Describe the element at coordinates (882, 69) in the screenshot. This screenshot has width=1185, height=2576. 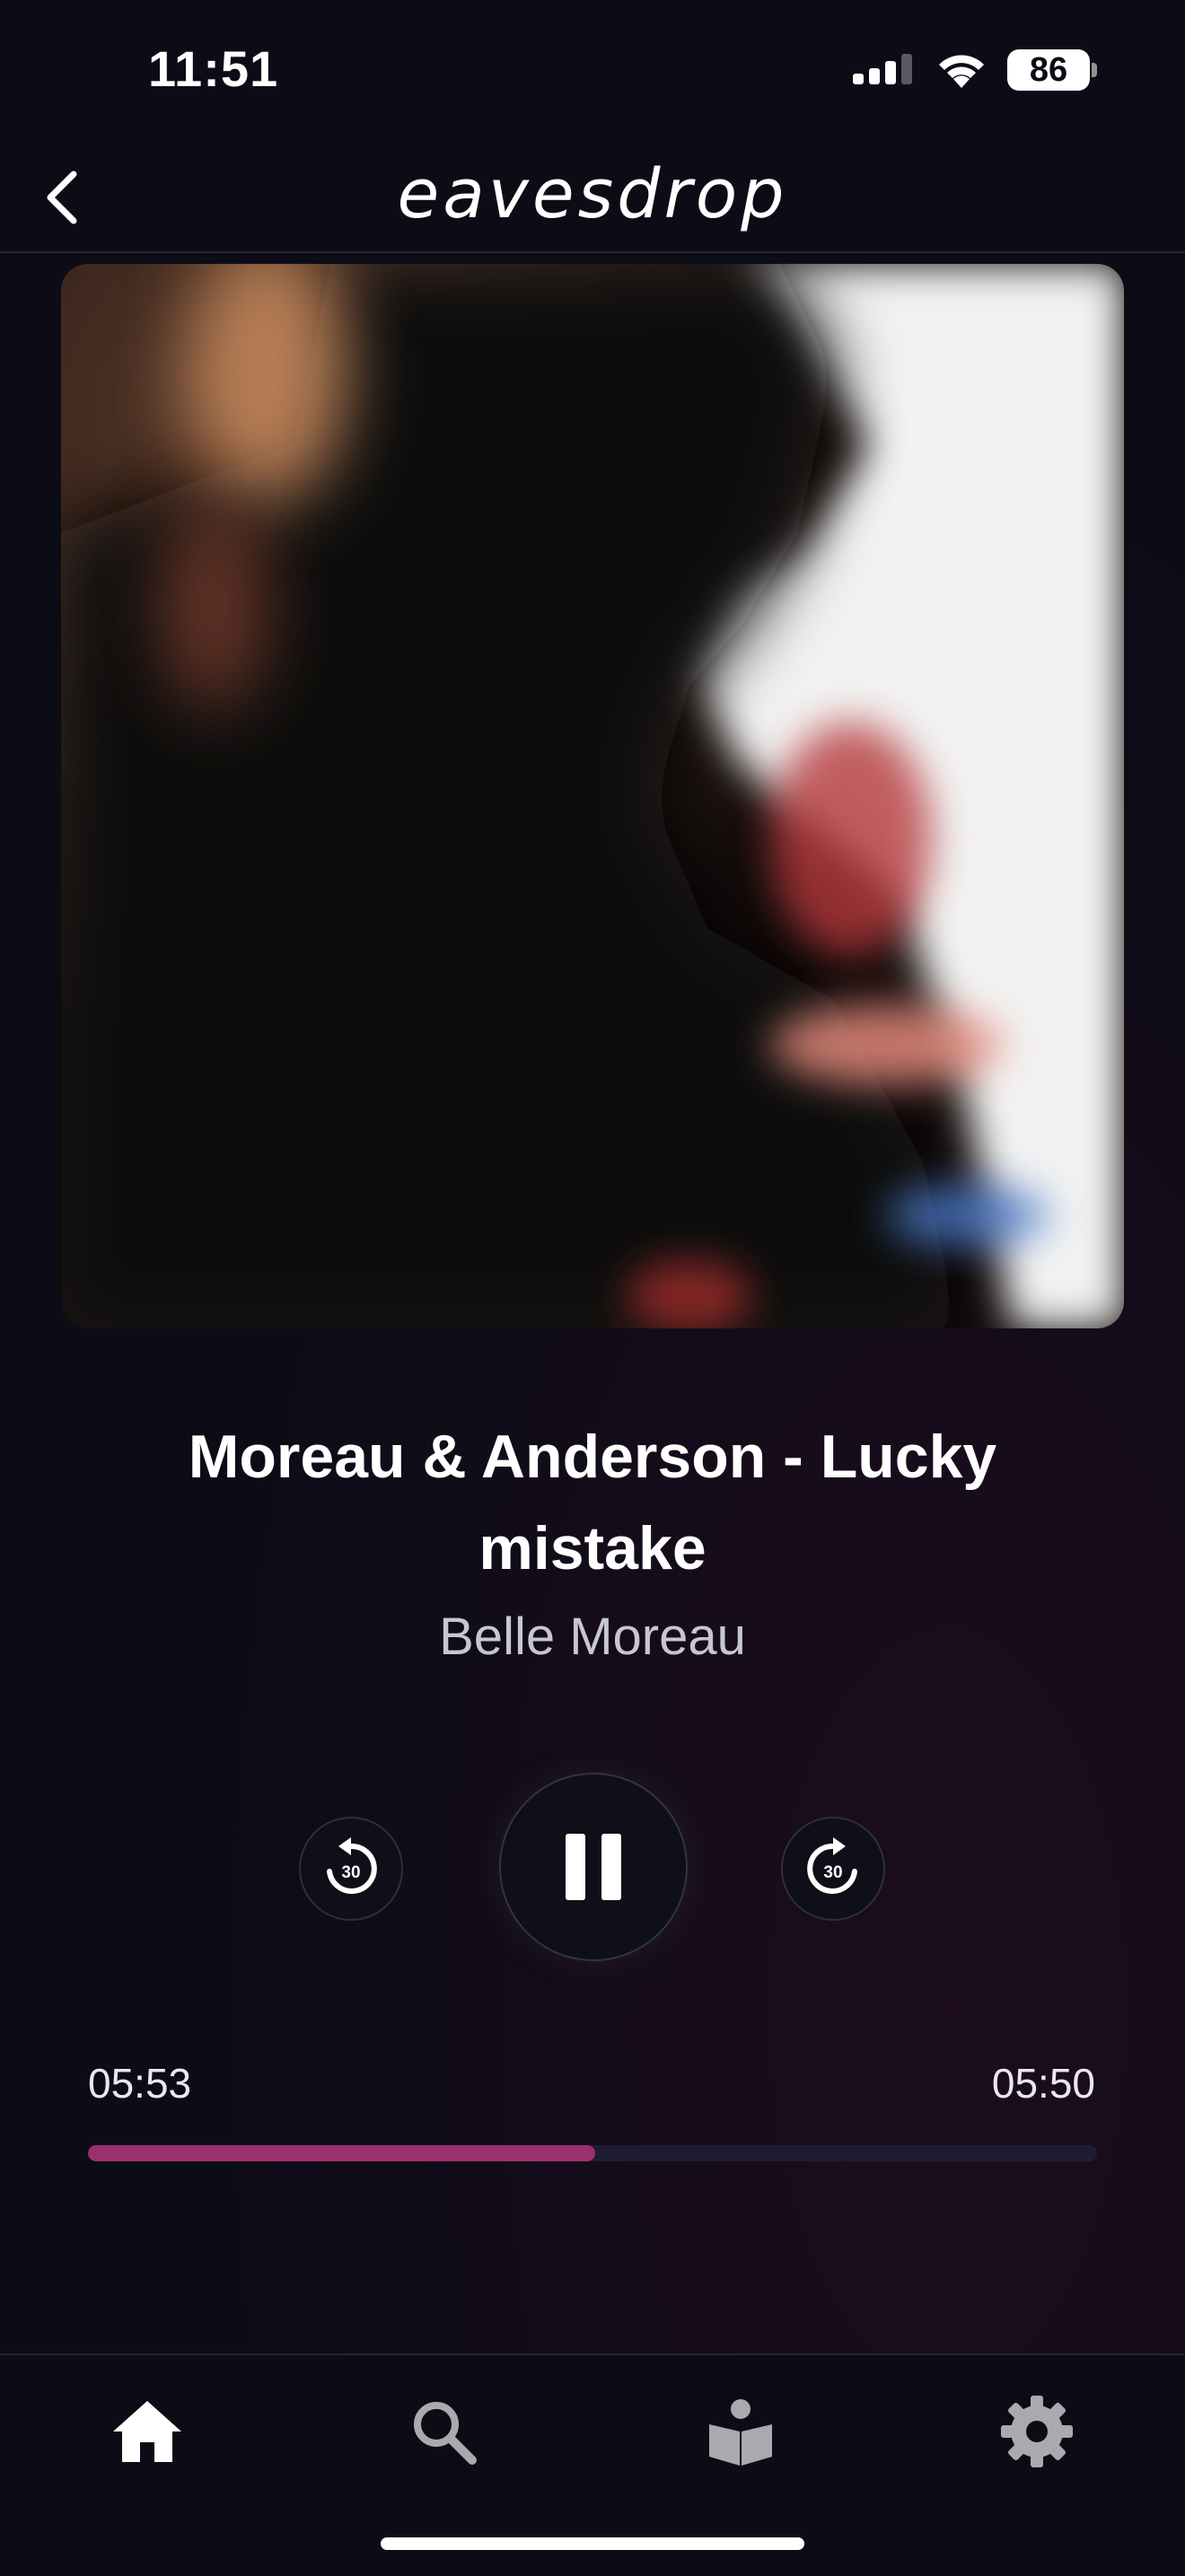
I see `signal-icon` at that location.